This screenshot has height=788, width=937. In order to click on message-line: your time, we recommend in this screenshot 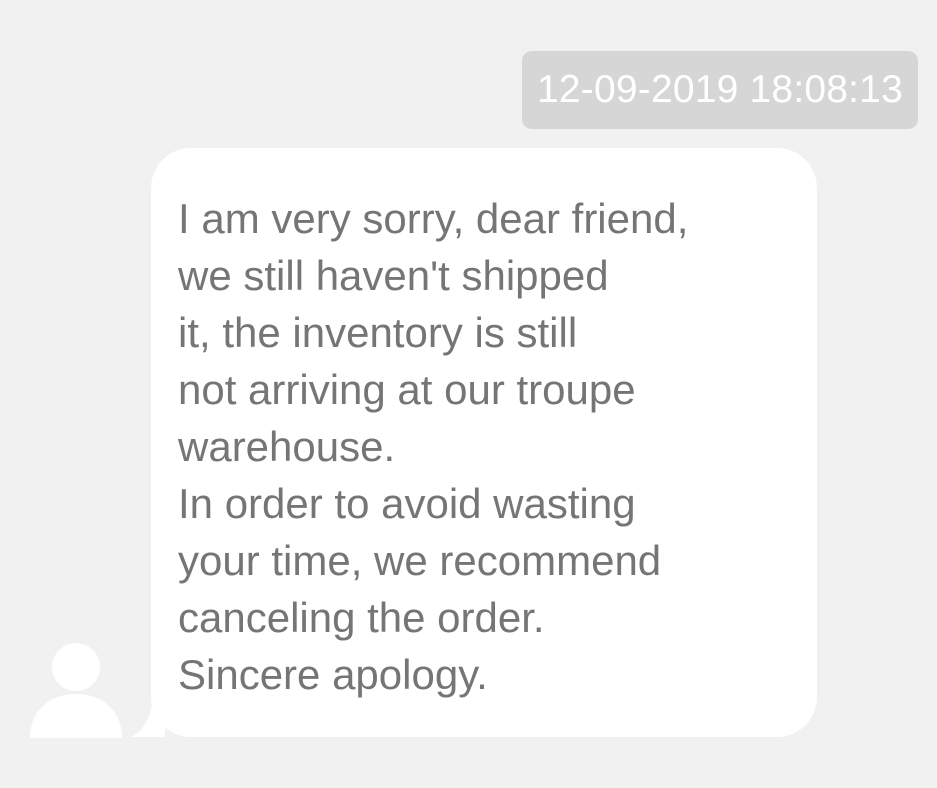, I will do `click(420, 560)`.